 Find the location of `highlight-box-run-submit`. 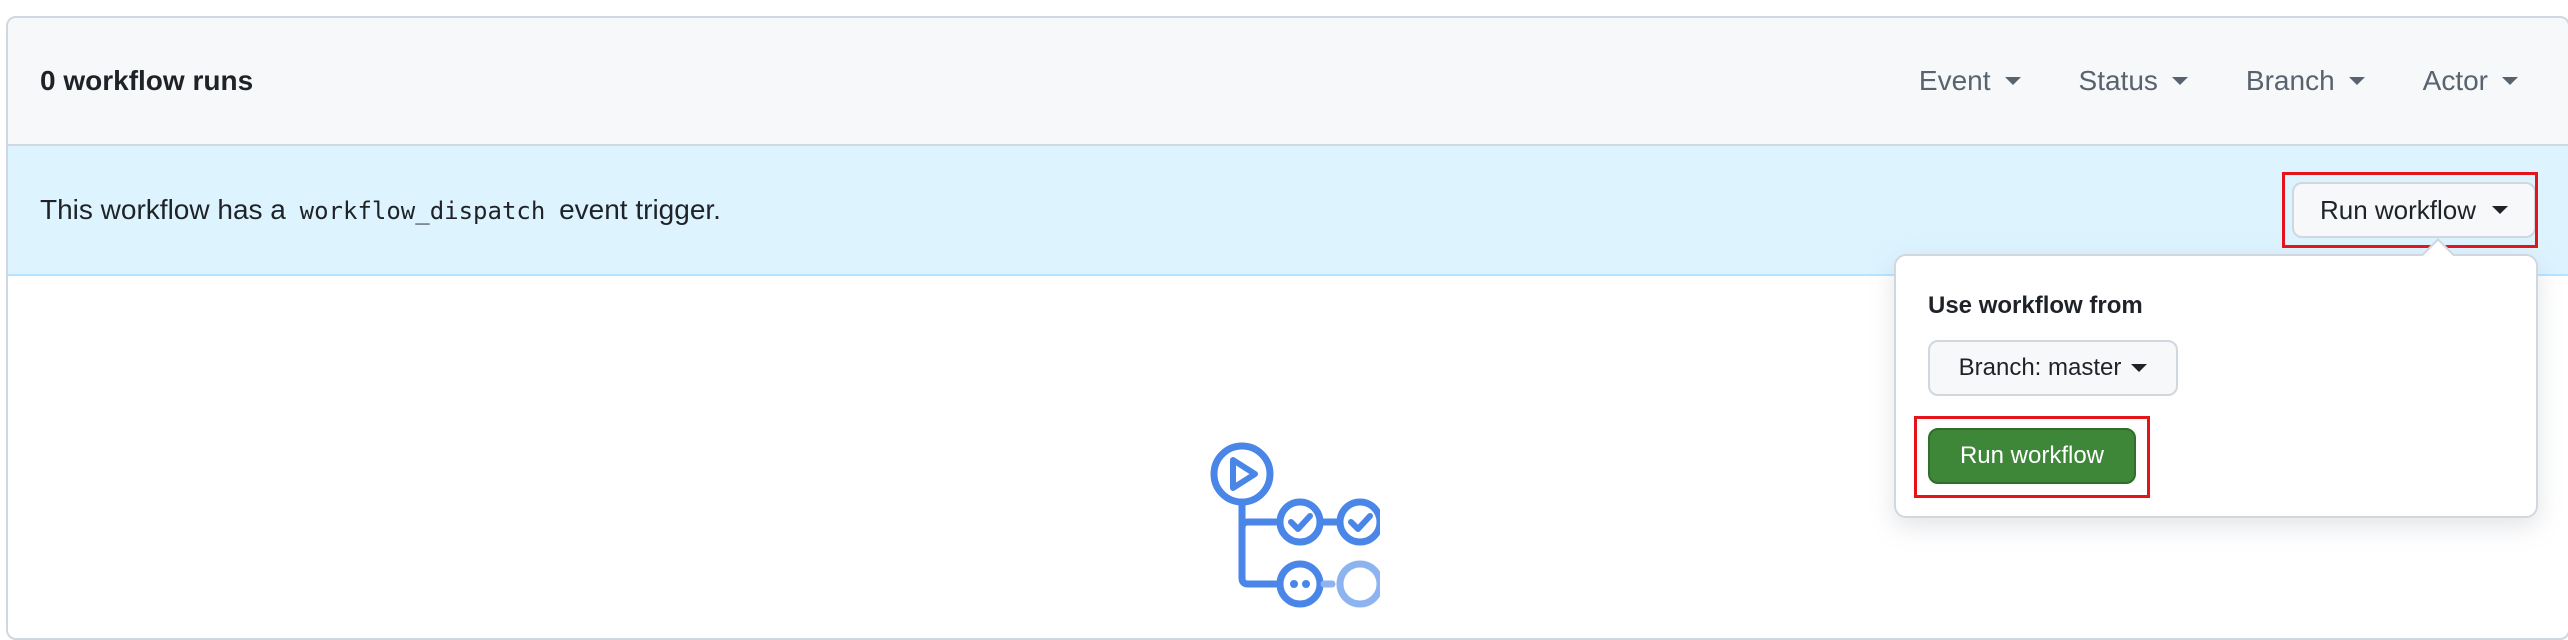

highlight-box-run-submit is located at coordinates (2032, 457).